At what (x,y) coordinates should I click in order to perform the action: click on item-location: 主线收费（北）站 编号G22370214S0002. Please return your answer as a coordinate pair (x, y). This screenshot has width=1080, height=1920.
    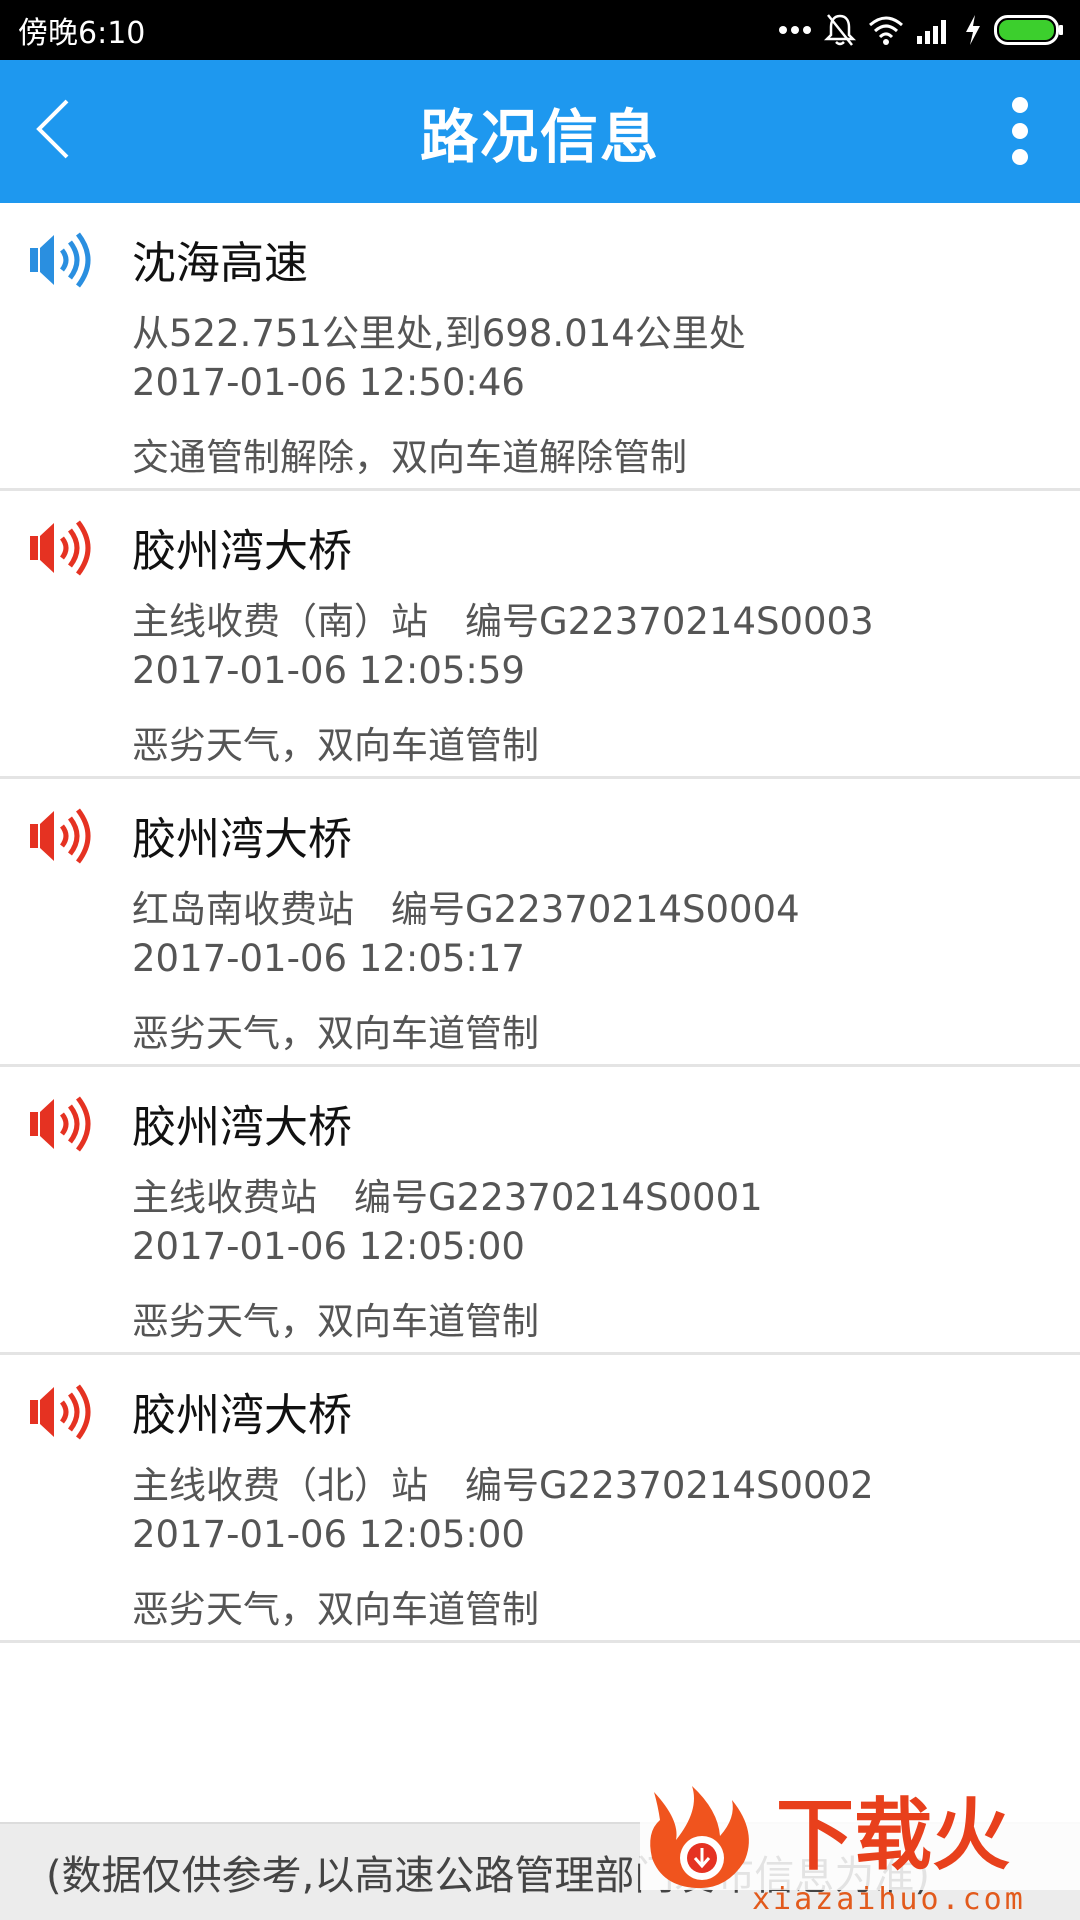
    Looking at the image, I should click on (503, 1485).